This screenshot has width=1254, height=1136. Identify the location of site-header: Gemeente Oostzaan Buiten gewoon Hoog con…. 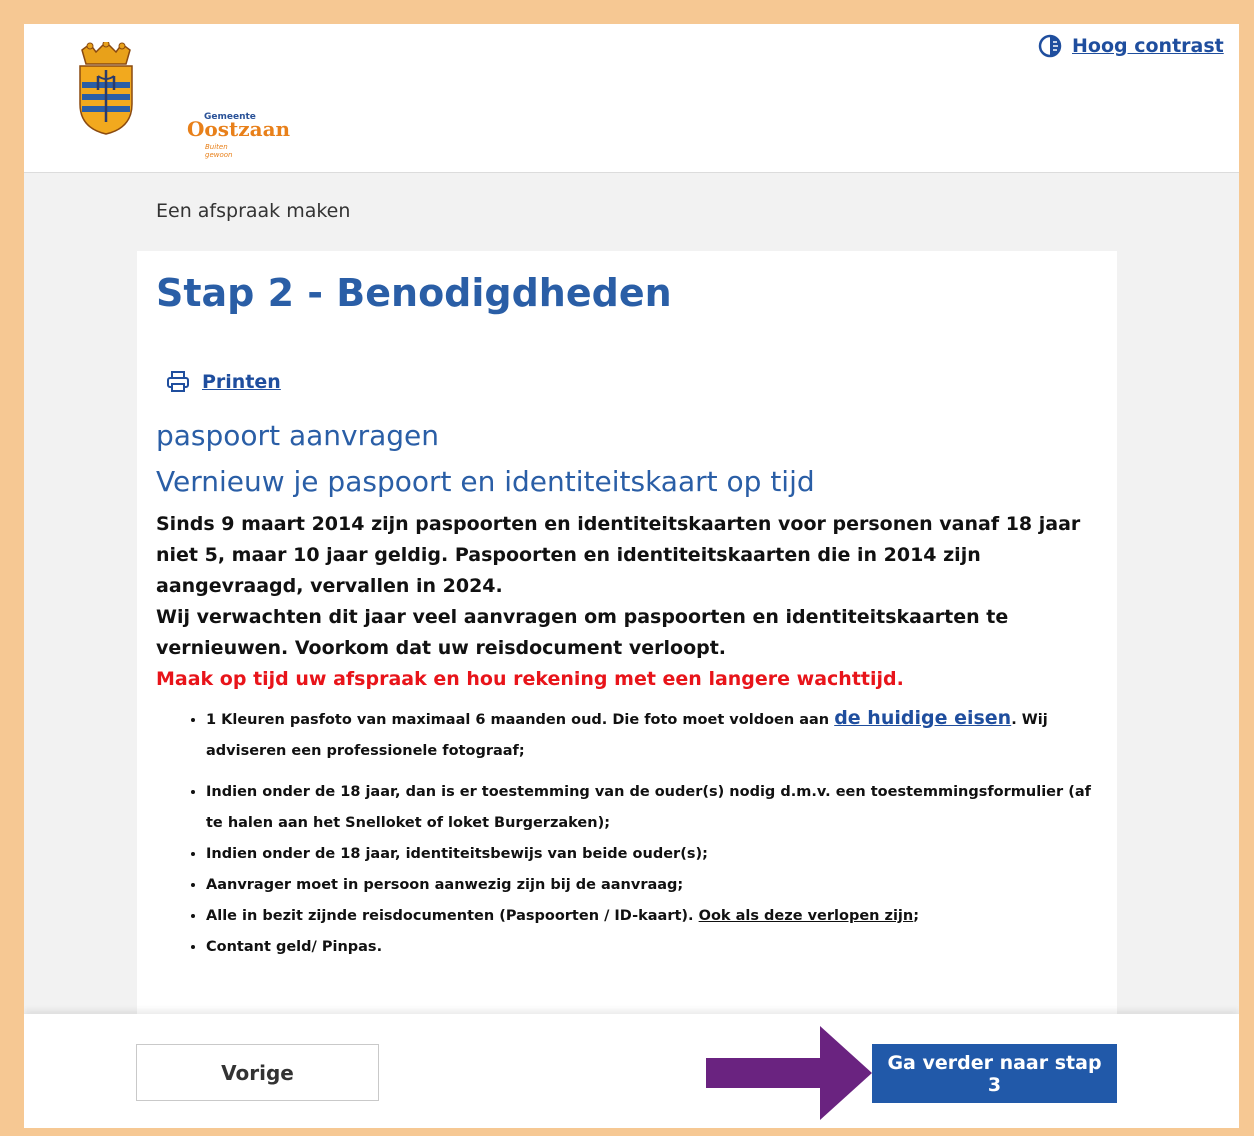
(631, 98).